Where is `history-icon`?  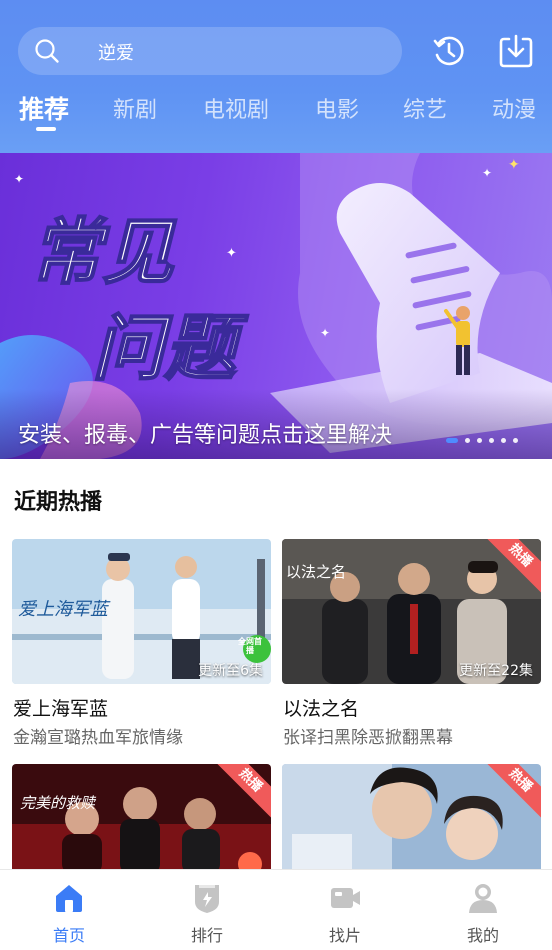
history-icon is located at coordinates (449, 51).